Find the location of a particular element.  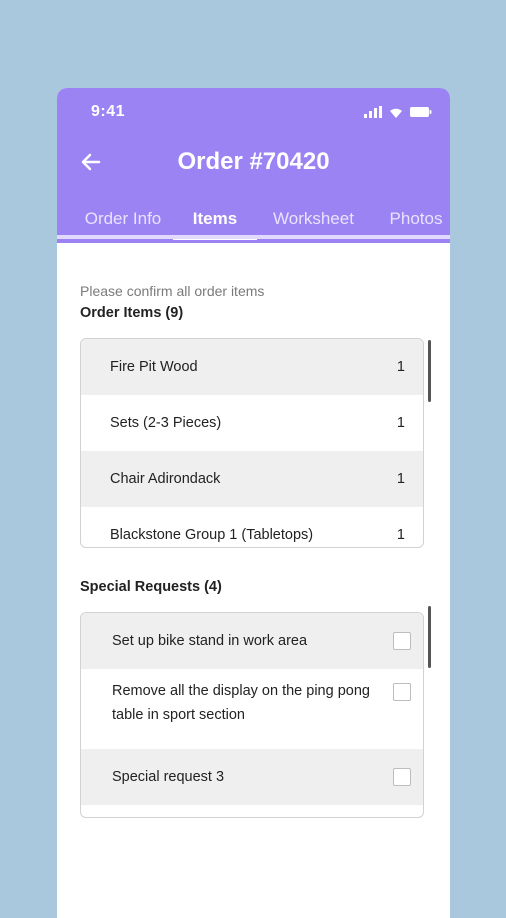

battery-icon is located at coordinates (421, 112).